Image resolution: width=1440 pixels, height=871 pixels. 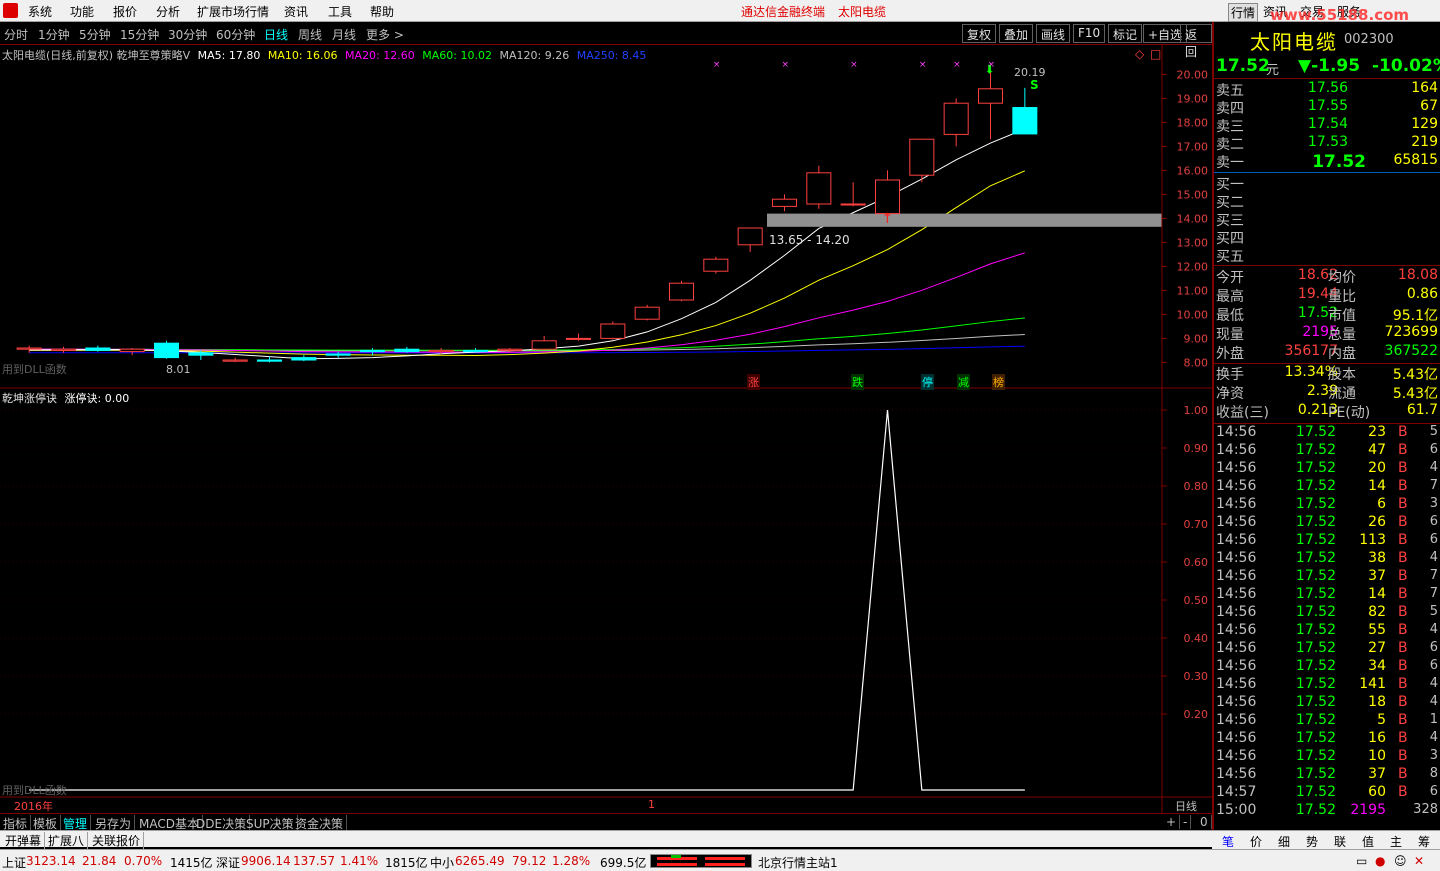 I want to click on tick-row: 14:56 17.52 5 B 1, so click(x=1327, y=721).